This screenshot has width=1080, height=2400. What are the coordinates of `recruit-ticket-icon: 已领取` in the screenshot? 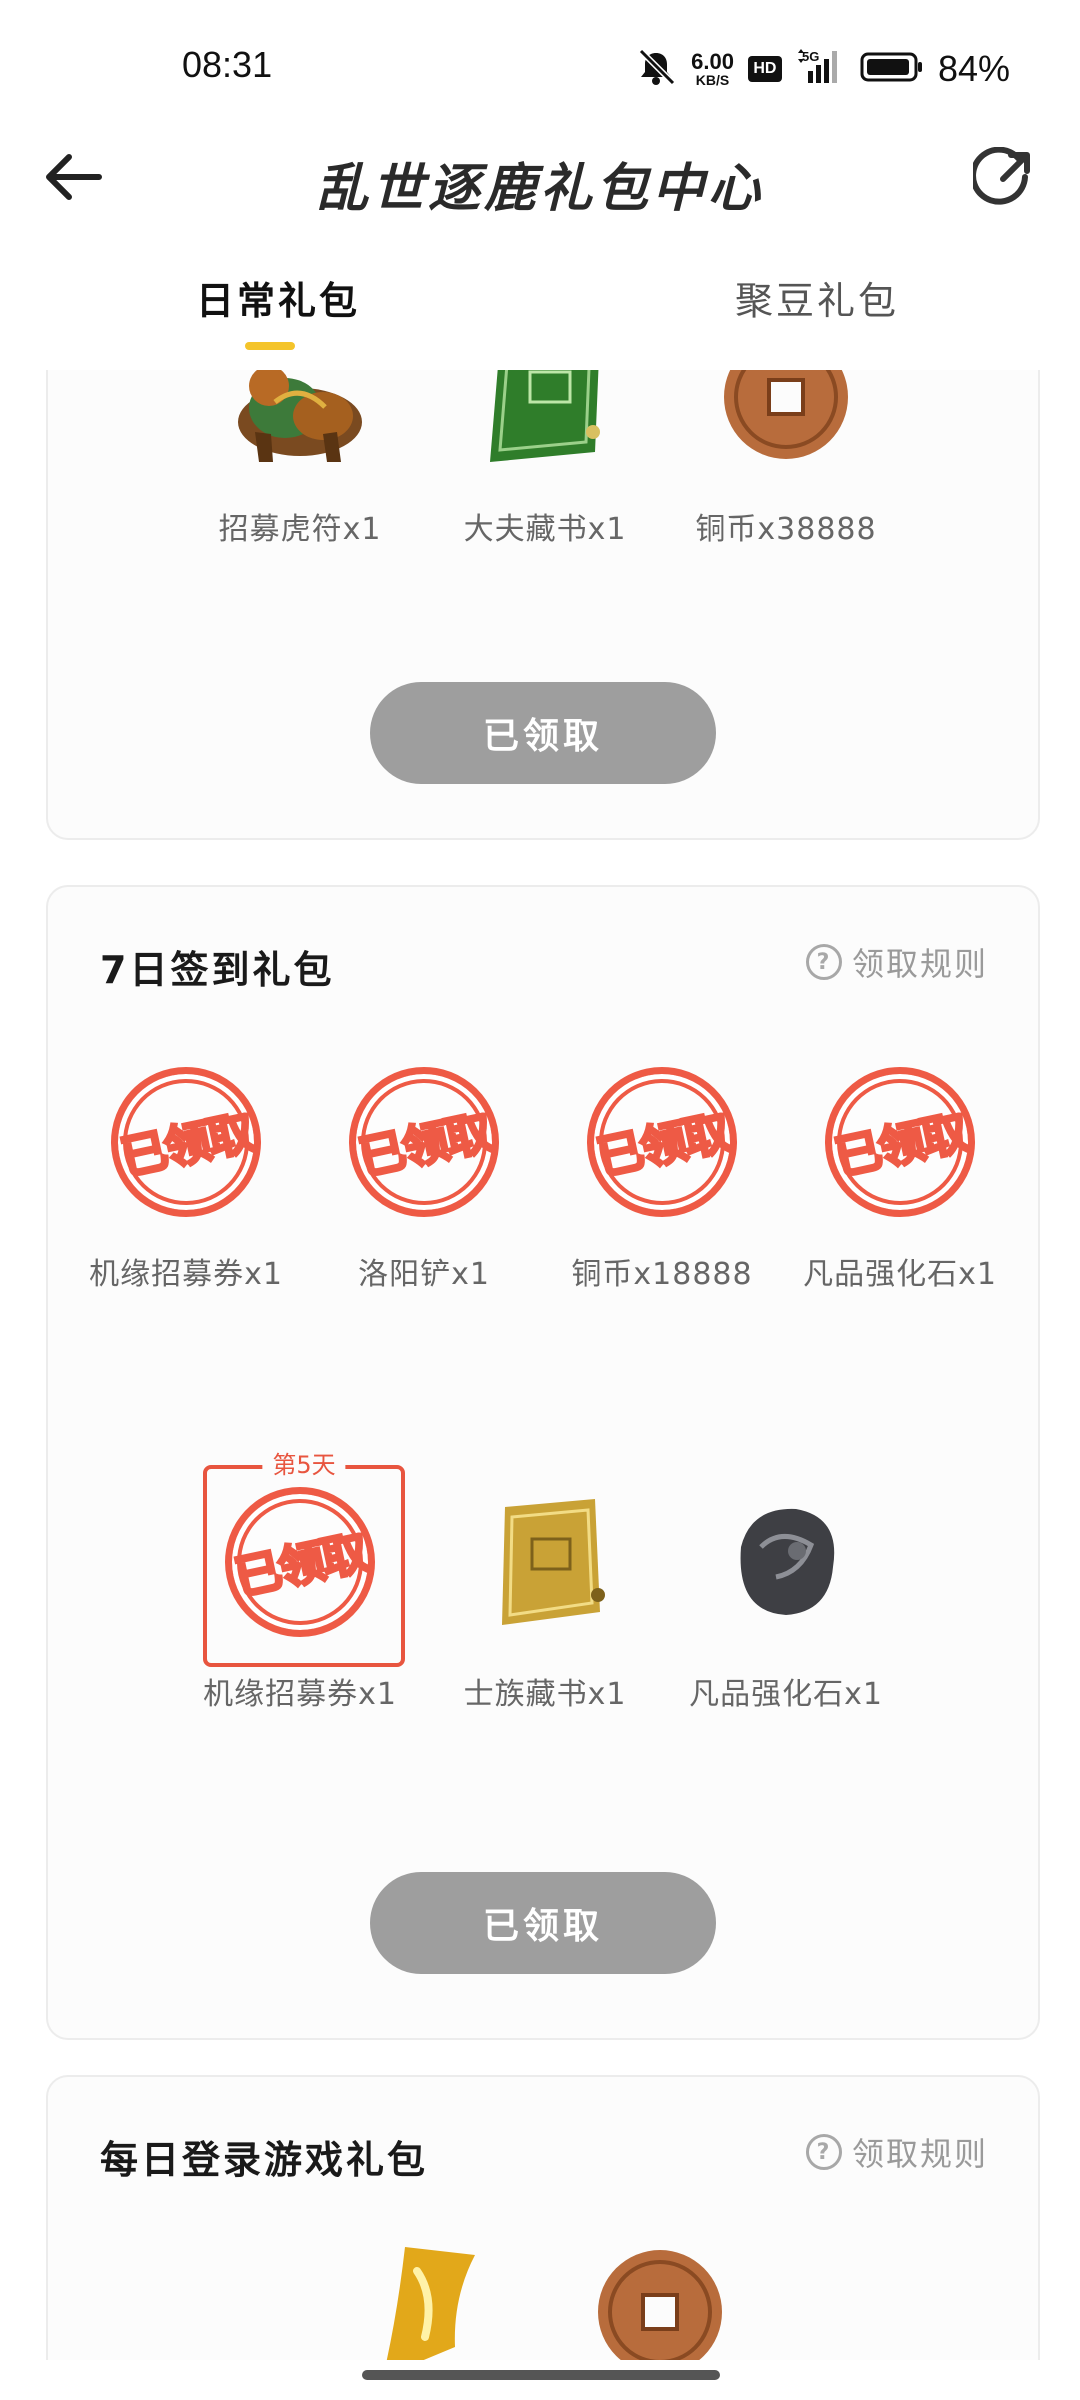 It's located at (186, 1142).